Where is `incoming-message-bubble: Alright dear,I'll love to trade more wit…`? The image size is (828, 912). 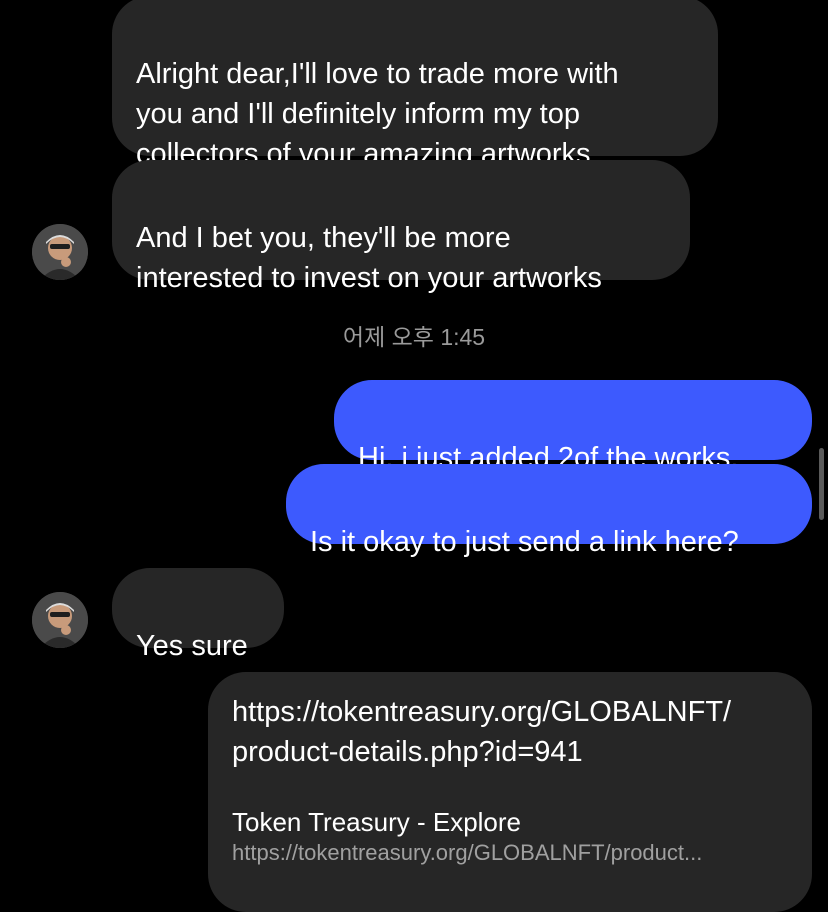 incoming-message-bubble: Alright dear,I'll love to trade more wit… is located at coordinates (415, 85).